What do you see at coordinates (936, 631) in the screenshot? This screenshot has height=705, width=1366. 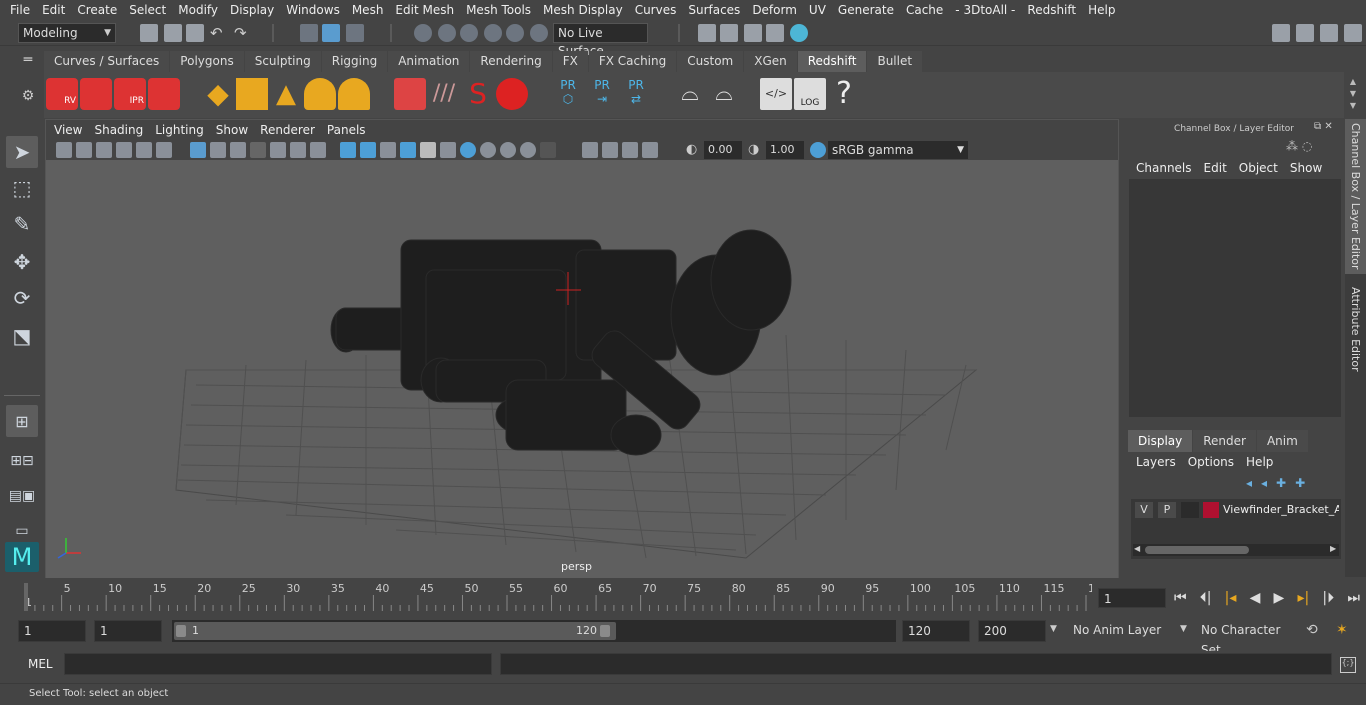 I see `playback-end-field: 120` at bounding box center [936, 631].